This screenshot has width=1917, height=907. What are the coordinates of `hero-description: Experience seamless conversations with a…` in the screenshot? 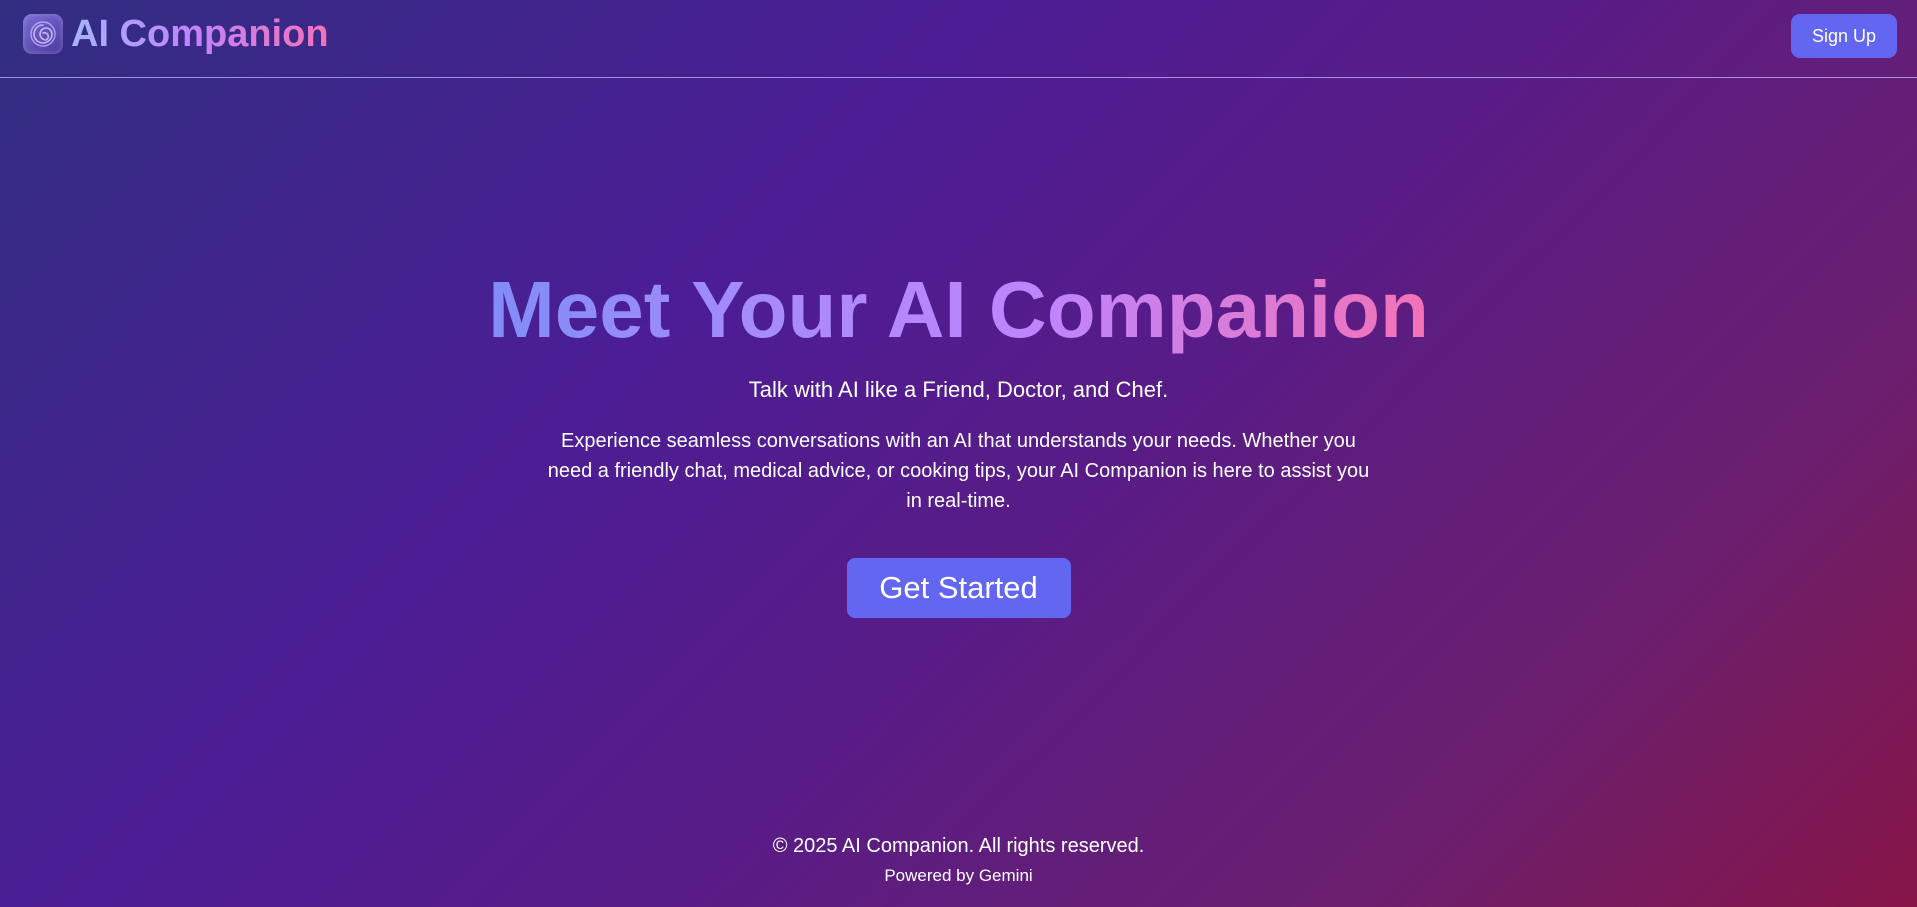 It's located at (958, 471).